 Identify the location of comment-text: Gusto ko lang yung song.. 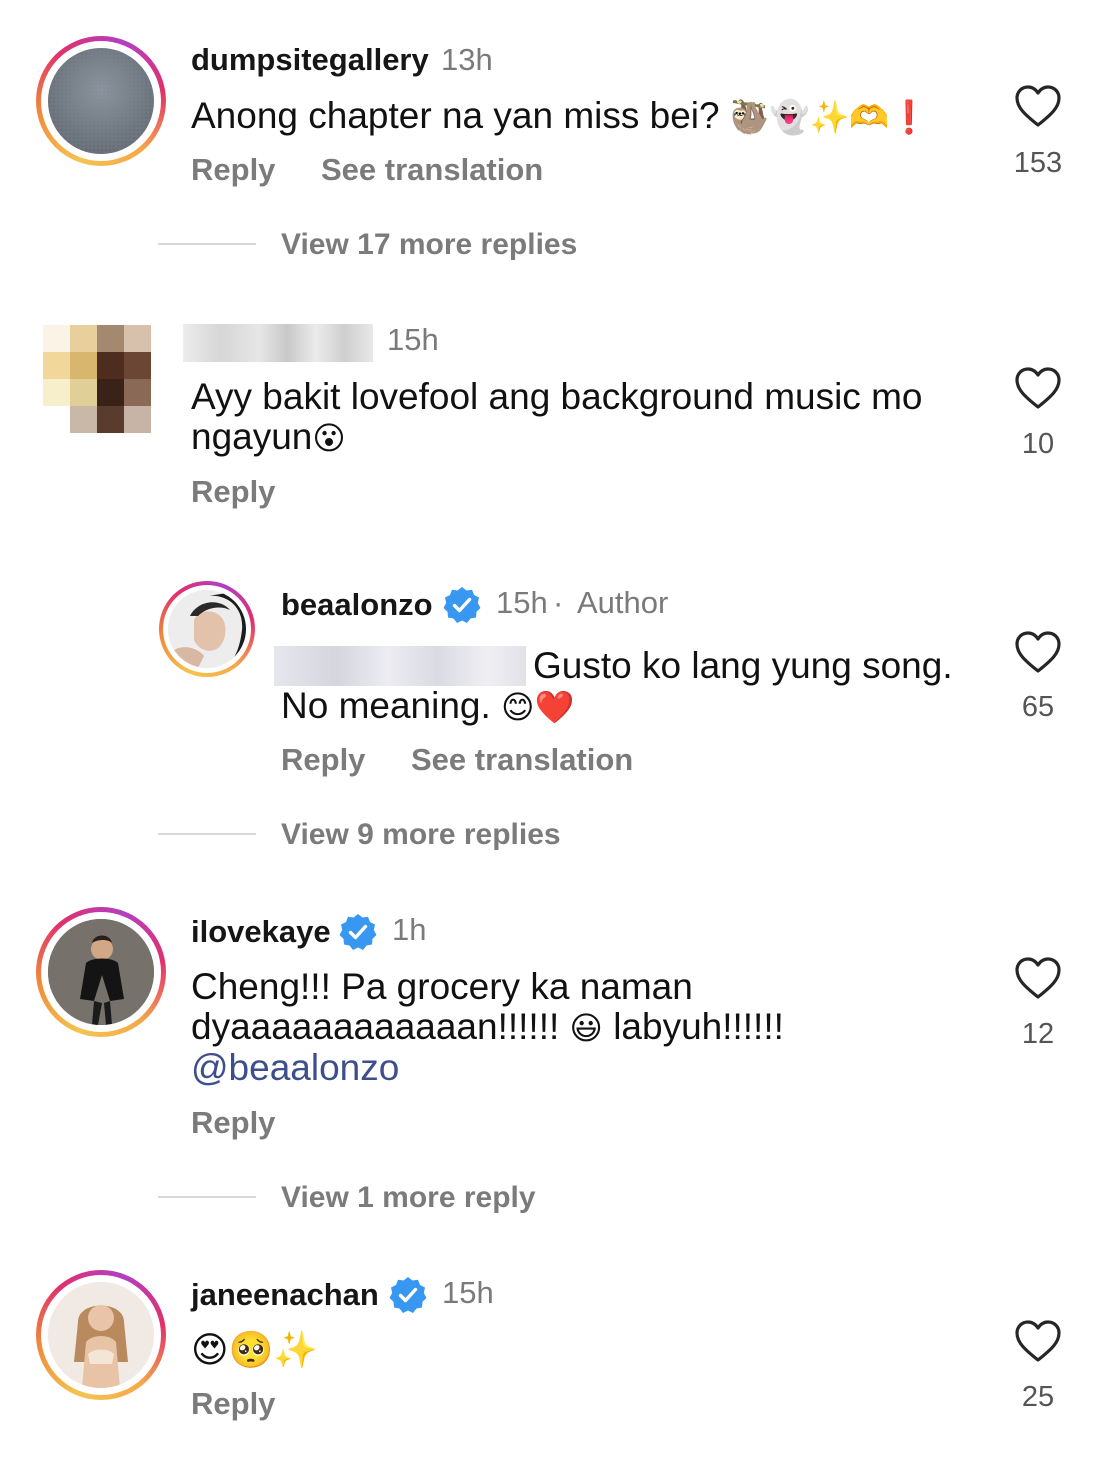
(743, 665).